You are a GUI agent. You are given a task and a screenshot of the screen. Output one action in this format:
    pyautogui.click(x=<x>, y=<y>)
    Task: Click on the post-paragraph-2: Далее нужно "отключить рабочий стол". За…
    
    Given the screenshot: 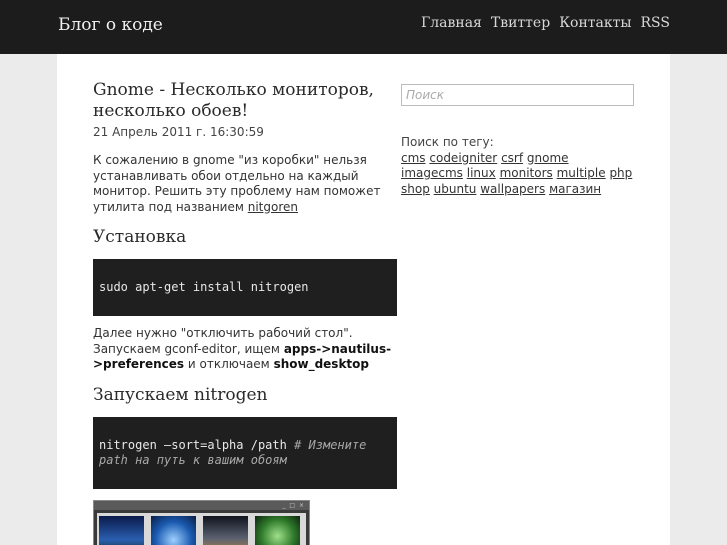 What is the action you would take?
    pyautogui.click(x=245, y=349)
    